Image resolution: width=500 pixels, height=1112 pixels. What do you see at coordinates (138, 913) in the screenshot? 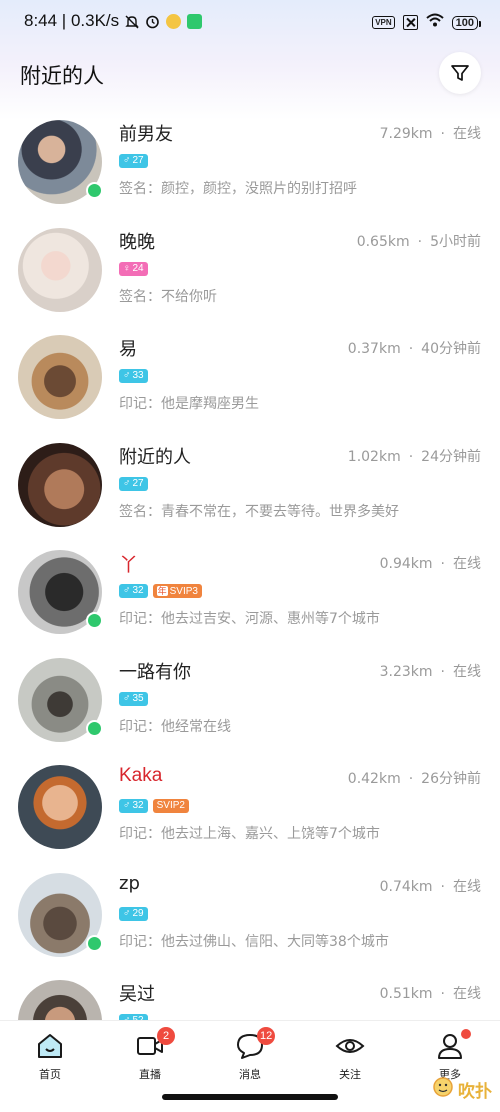
I see `user-age: 29` at bounding box center [138, 913].